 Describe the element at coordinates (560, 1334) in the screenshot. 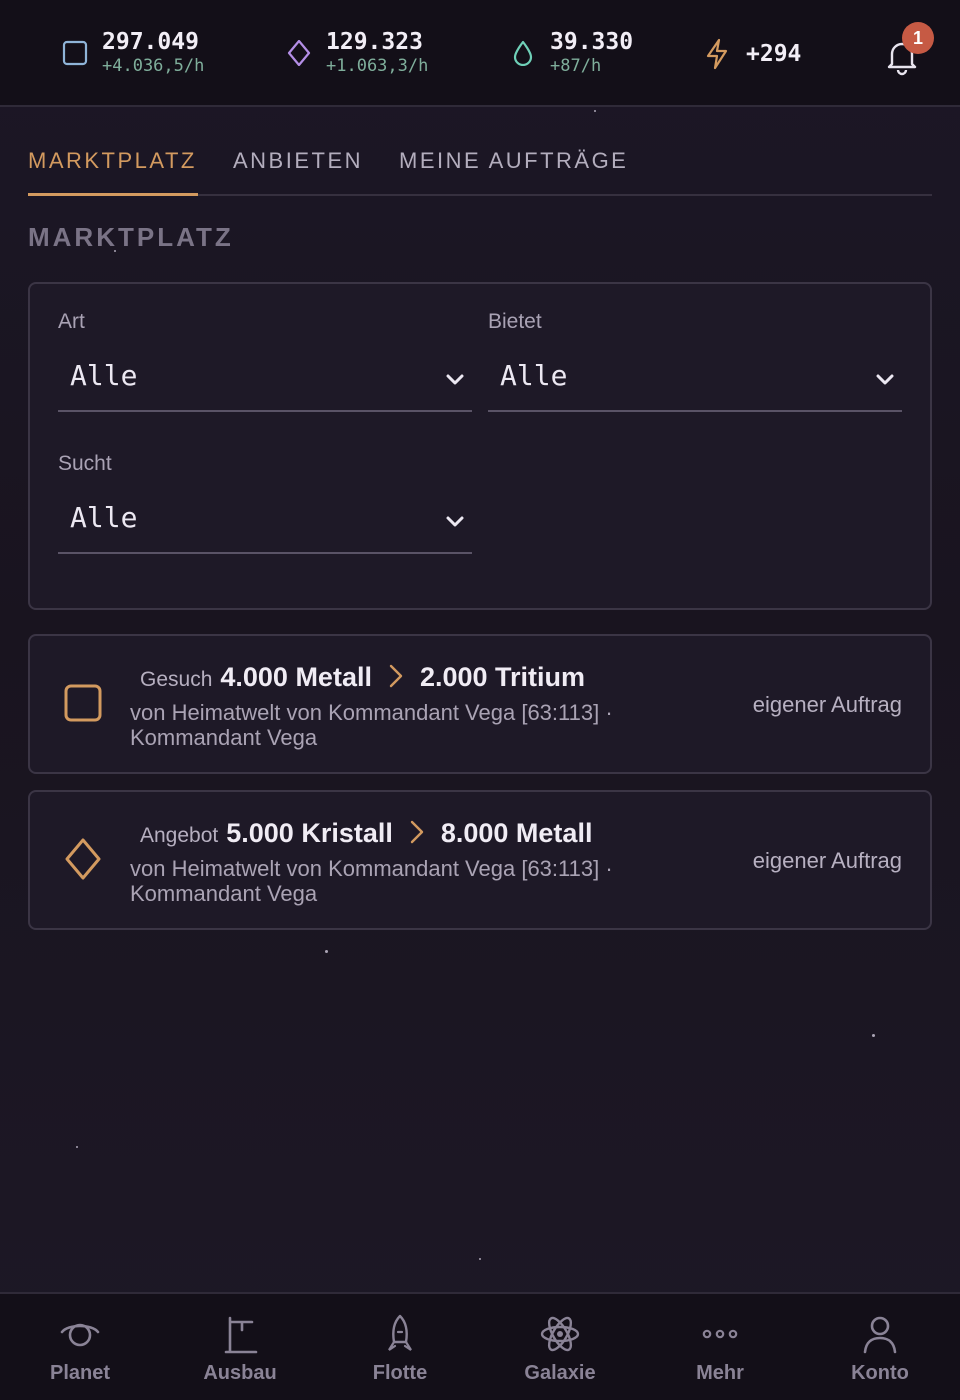

I see `atom-icon` at that location.